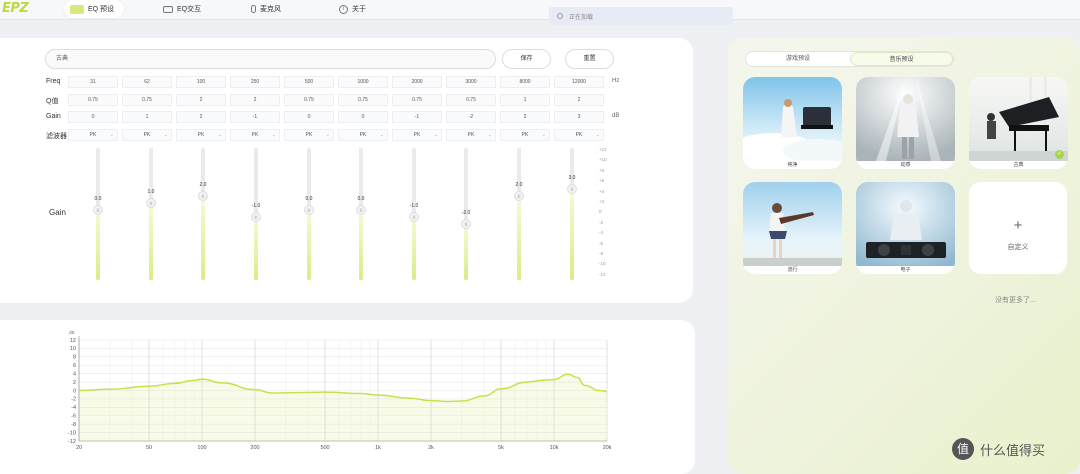 The height and width of the screenshot is (474, 1080). I want to click on response-area, so click(343, 407).